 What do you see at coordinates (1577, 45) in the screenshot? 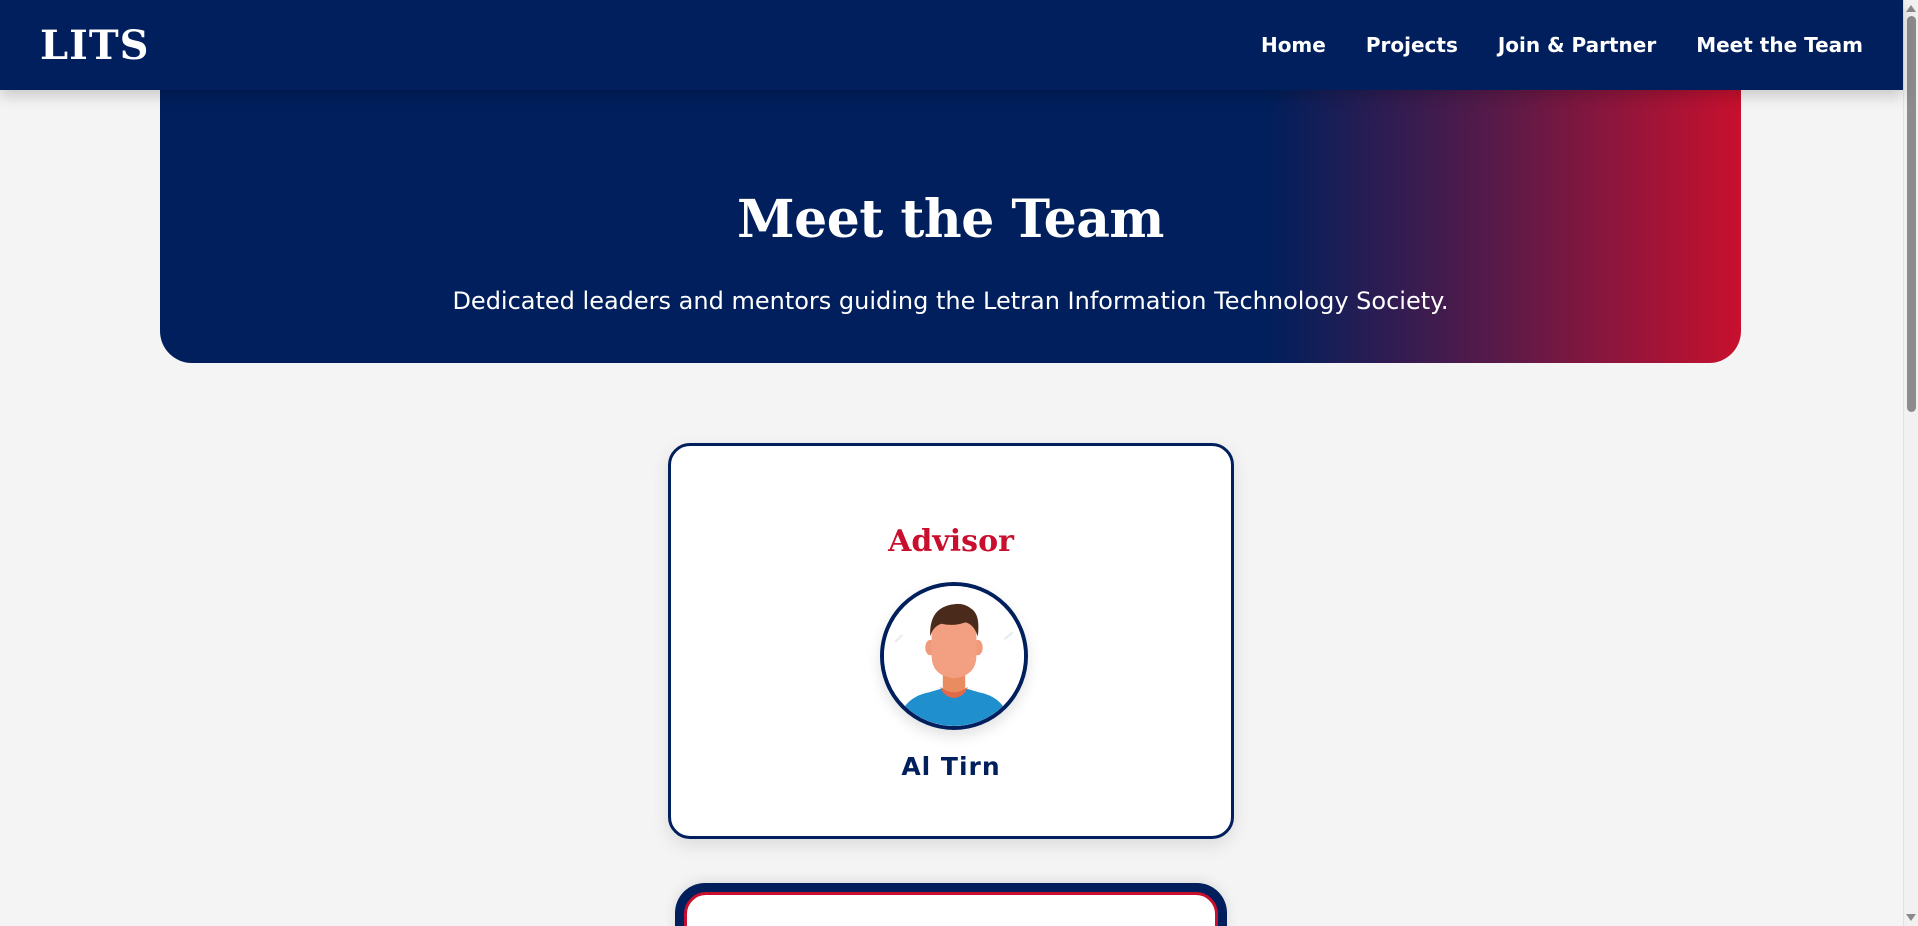
I see `nav-link-join-partner: Join & Partner` at bounding box center [1577, 45].